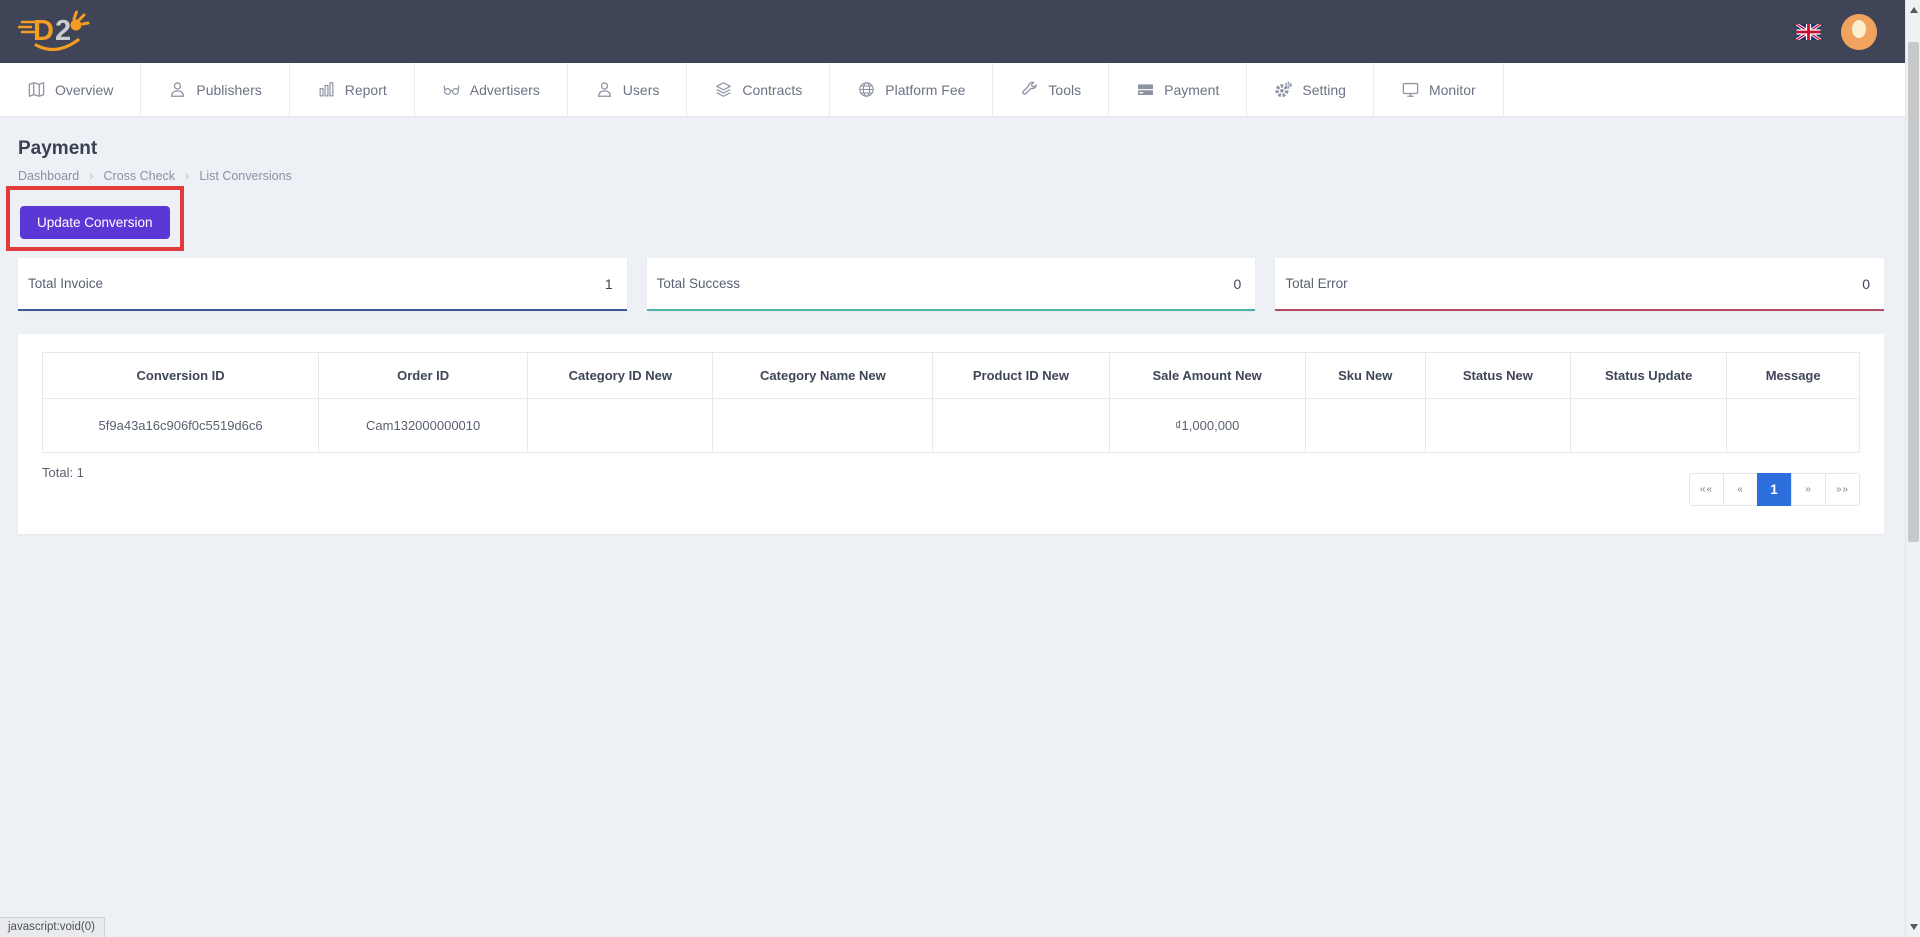 This screenshot has width=1920, height=937. I want to click on col-message: Message, so click(1793, 375).